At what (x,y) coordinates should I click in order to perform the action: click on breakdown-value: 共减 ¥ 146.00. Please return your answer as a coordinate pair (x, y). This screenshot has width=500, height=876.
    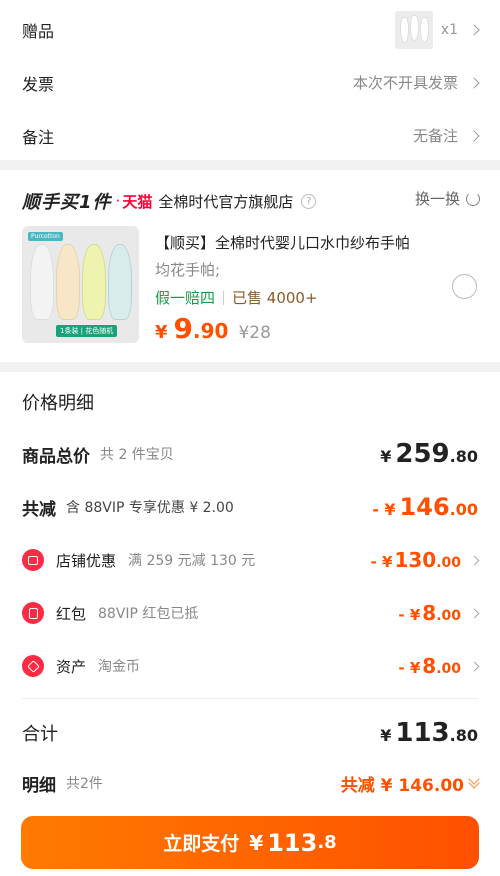
    Looking at the image, I should click on (410, 783).